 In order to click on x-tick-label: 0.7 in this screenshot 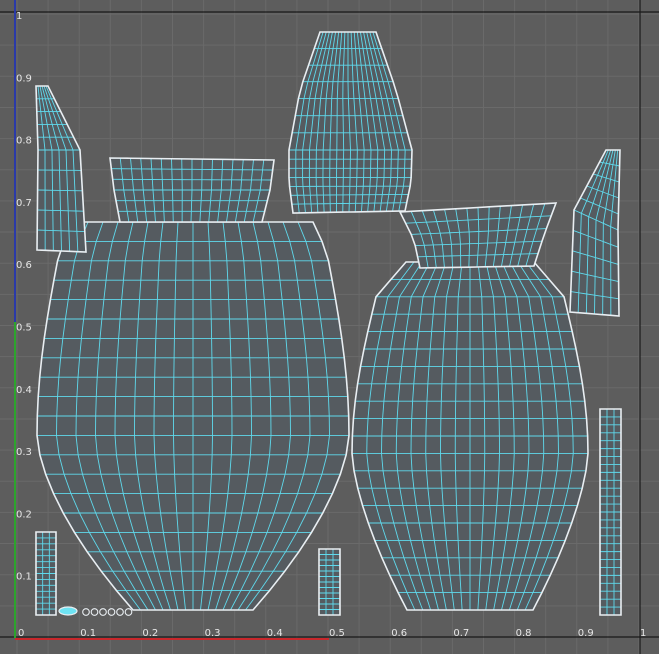, I will do `click(461, 633)`.